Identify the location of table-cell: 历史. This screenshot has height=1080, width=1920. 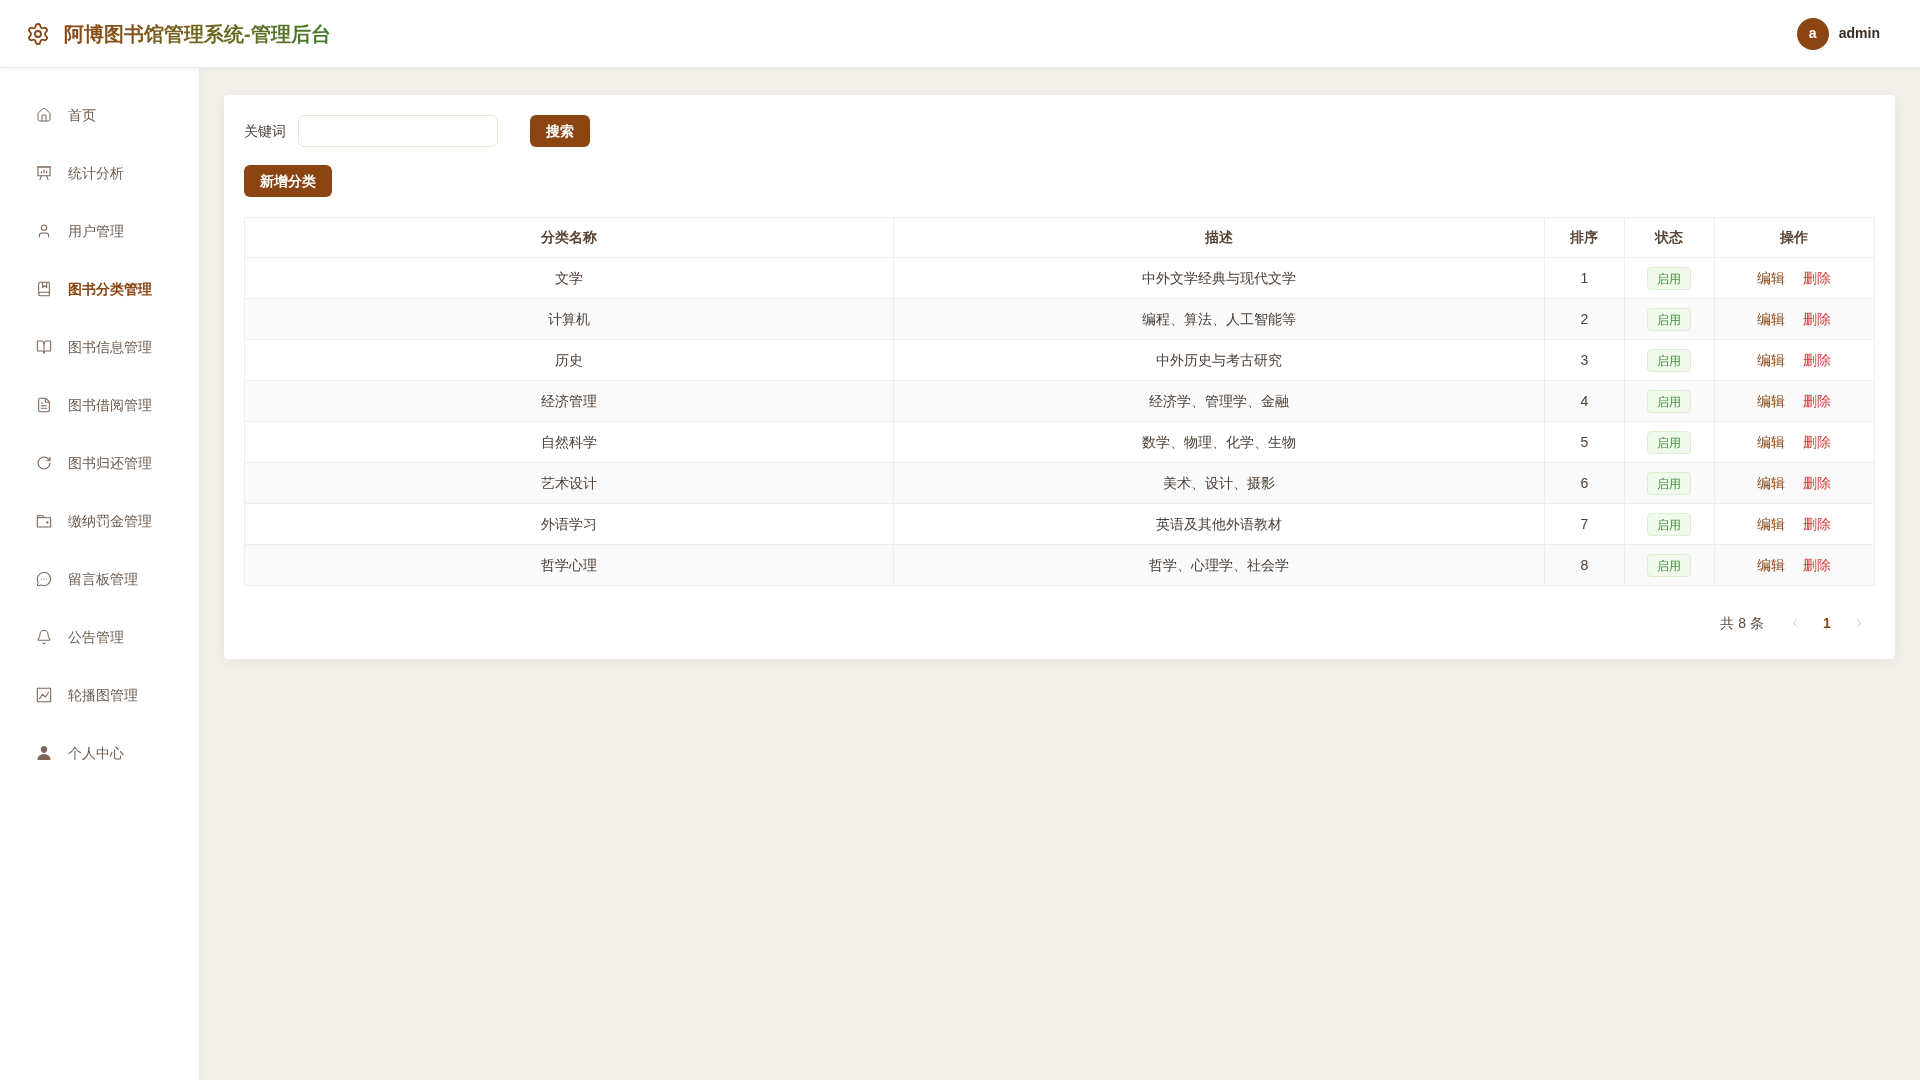
(569, 360).